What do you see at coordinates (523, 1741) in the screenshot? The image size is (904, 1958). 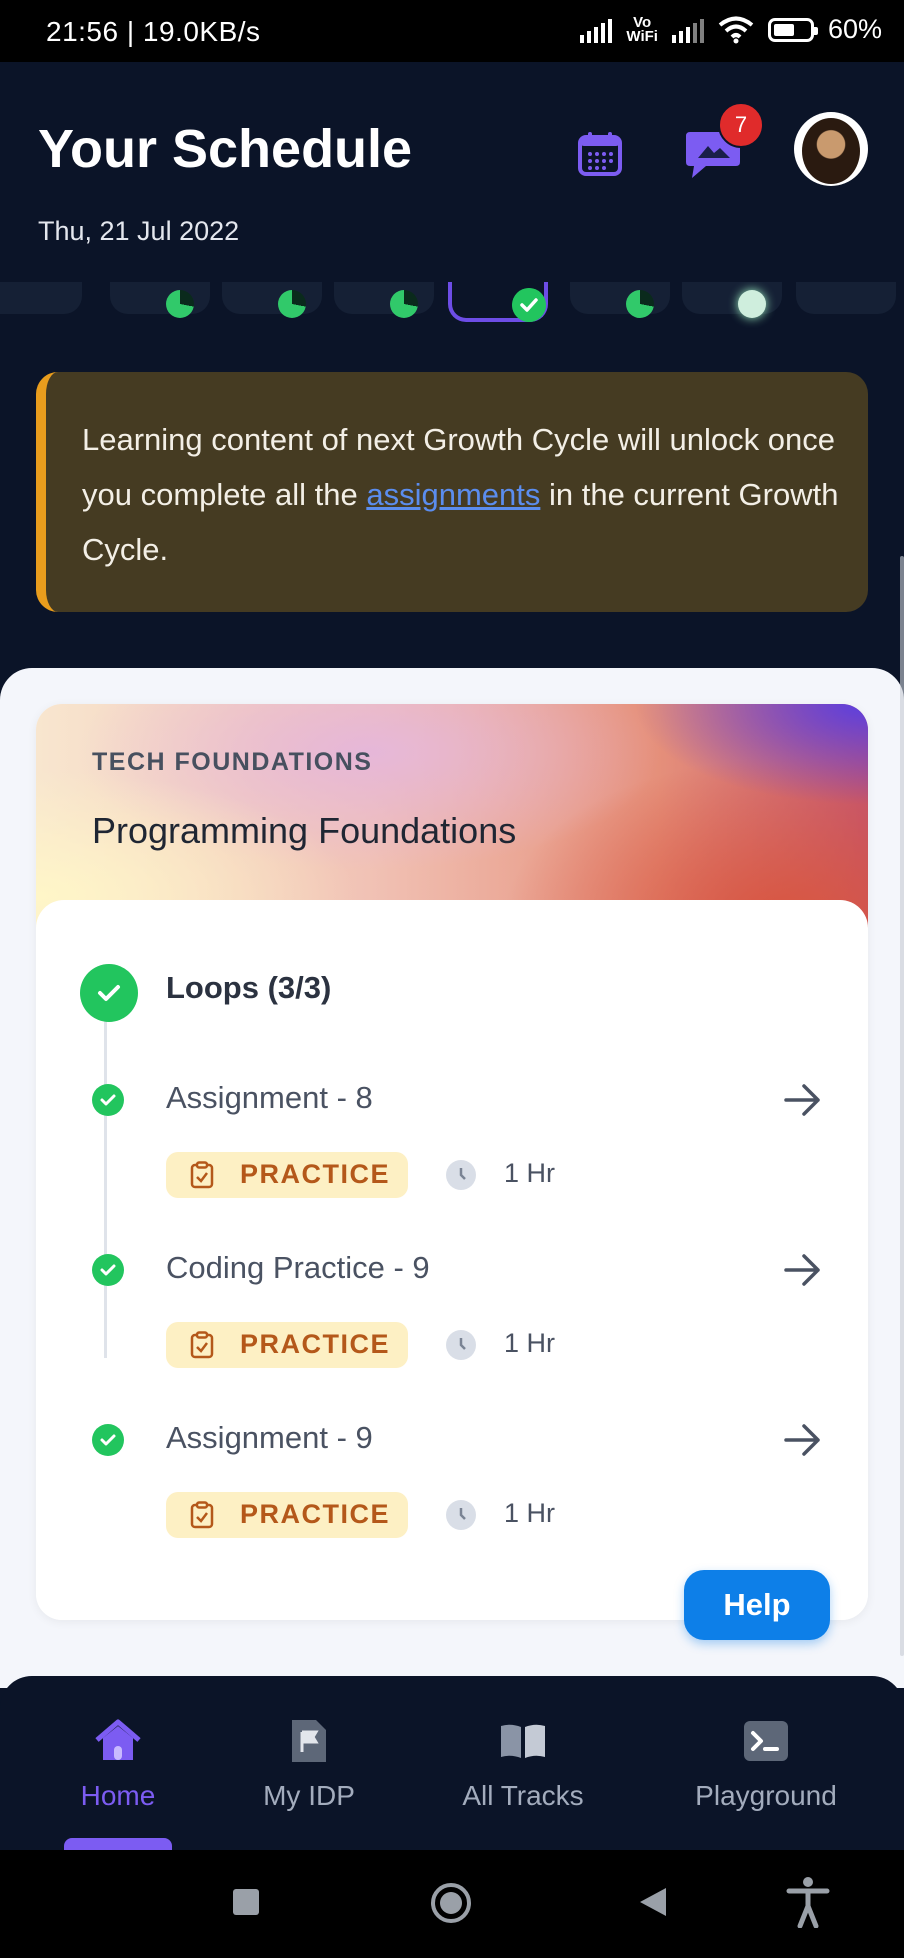 I see `open-book-icon` at bounding box center [523, 1741].